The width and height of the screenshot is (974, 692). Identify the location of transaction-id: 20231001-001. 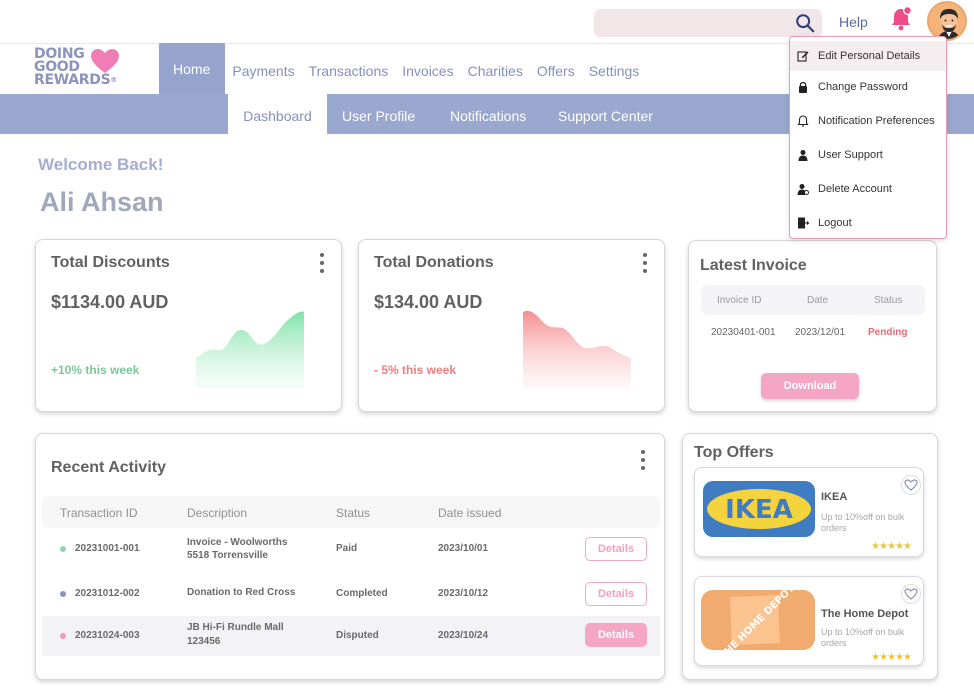
(107, 548).